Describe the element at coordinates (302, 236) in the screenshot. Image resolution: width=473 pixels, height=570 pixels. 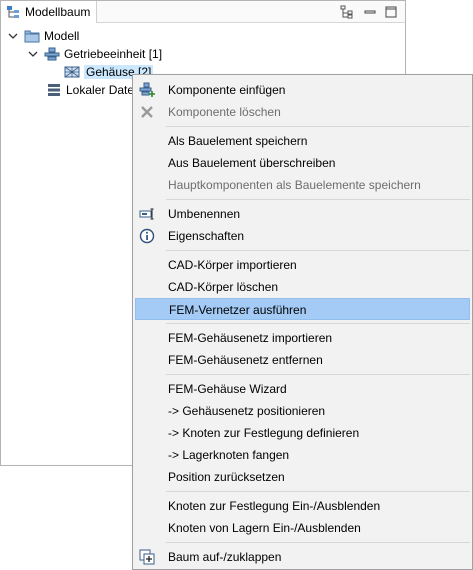
I see `menu-item-eigenschaften: Eigenschaften` at that location.